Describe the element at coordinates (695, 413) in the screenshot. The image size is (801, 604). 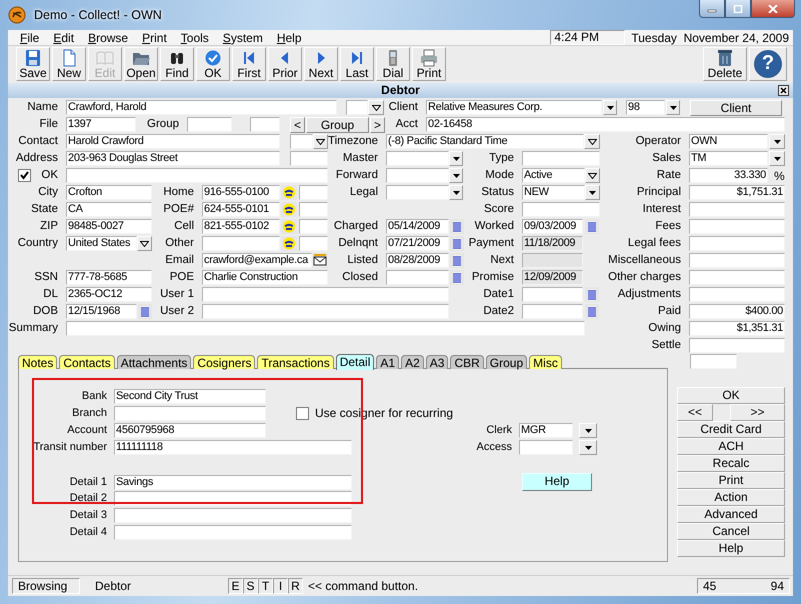
I see `previous-button: <<` at that location.